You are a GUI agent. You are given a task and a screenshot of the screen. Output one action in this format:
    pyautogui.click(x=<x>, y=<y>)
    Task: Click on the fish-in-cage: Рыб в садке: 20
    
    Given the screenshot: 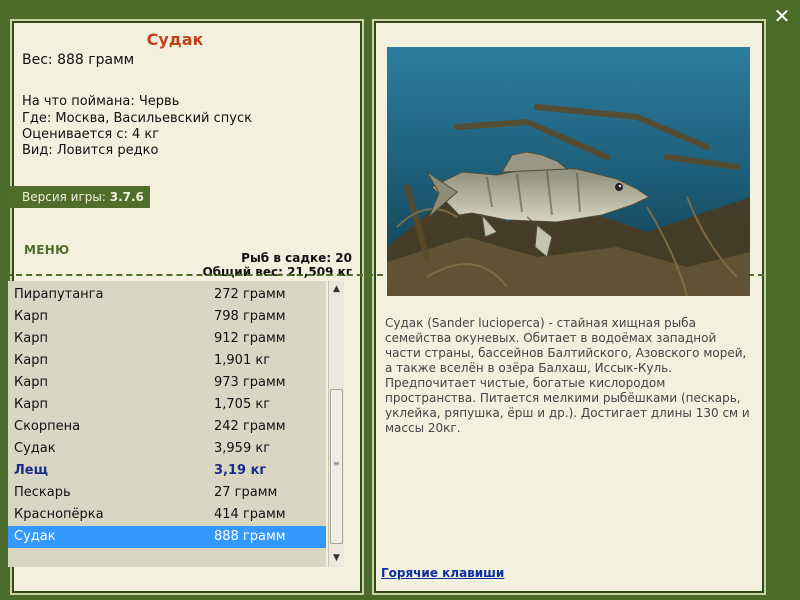 What is the action you would take?
    pyautogui.click(x=296, y=258)
    